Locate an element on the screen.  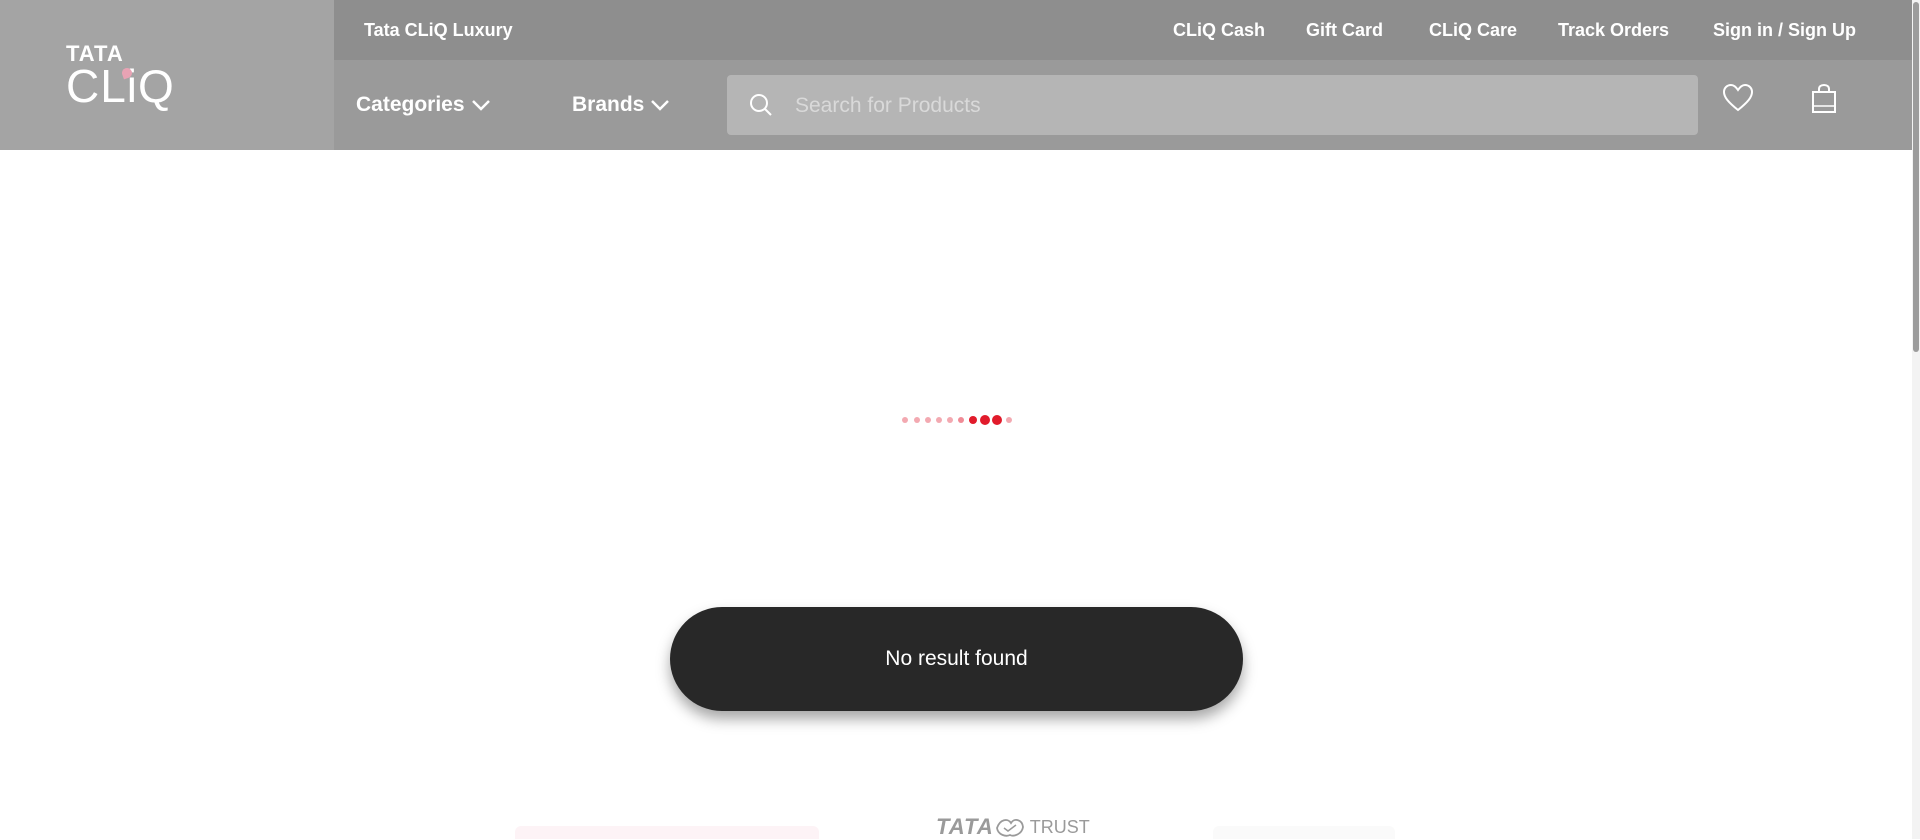
search-input is located at coordinates (1235, 106).